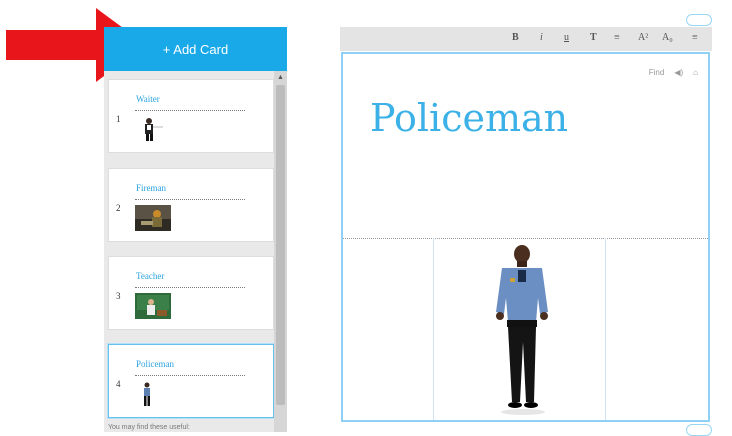 The height and width of the screenshot is (436, 732). I want to click on card-item-waiter: Waiter 1, so click(191, 116).